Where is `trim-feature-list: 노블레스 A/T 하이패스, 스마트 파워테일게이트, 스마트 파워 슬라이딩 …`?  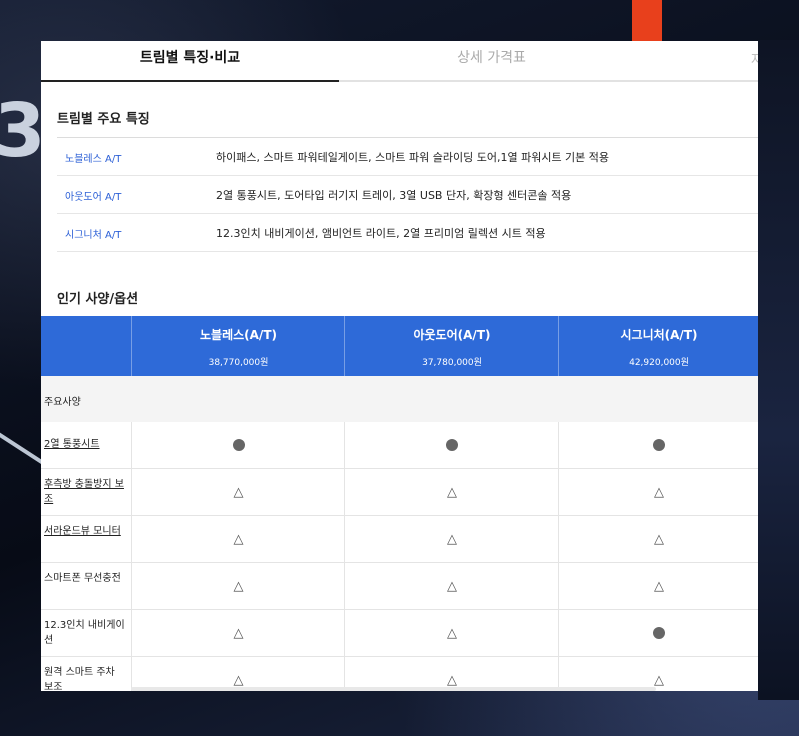
trim-feature-list: 노블레스 A/T 하이패스, 스마트 파워테일게이트, 스마트 파워 슬라이딩 … is located at coordinates (407, 194).